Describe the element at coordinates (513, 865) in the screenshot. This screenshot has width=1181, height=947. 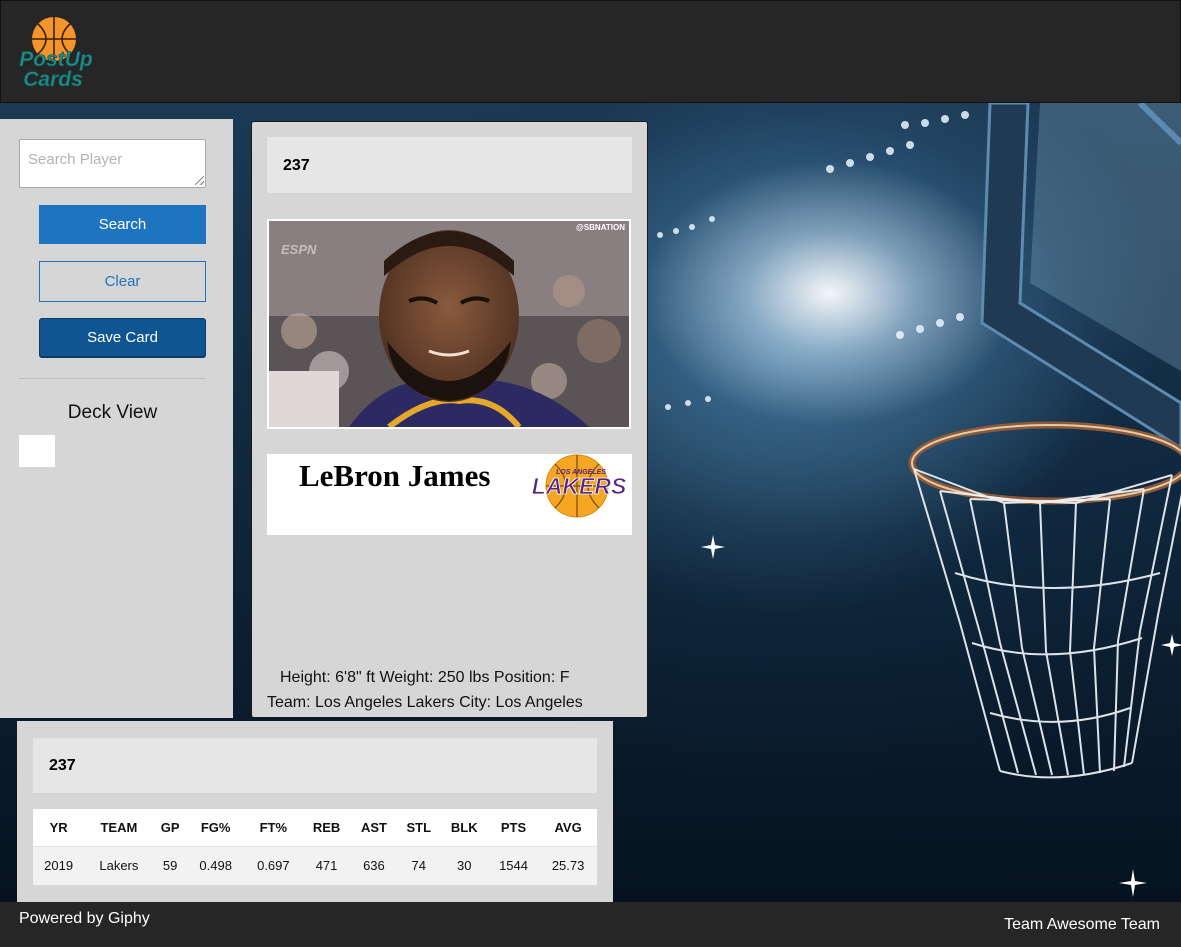
I see `cell-pts: 1544` at that location.